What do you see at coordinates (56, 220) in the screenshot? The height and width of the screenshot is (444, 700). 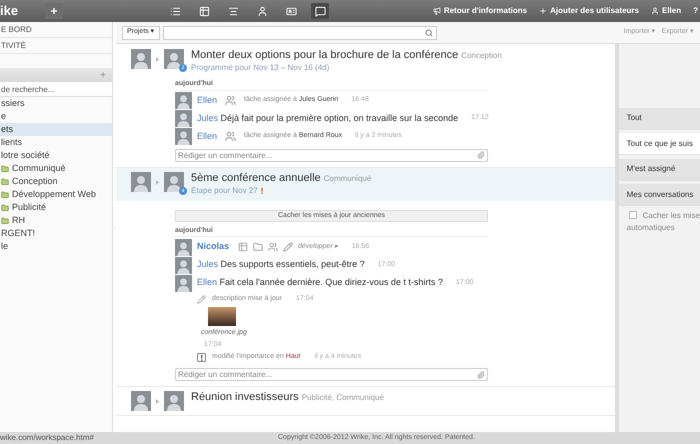 I see `tree-item: RH` at bounding box center [56, 220].